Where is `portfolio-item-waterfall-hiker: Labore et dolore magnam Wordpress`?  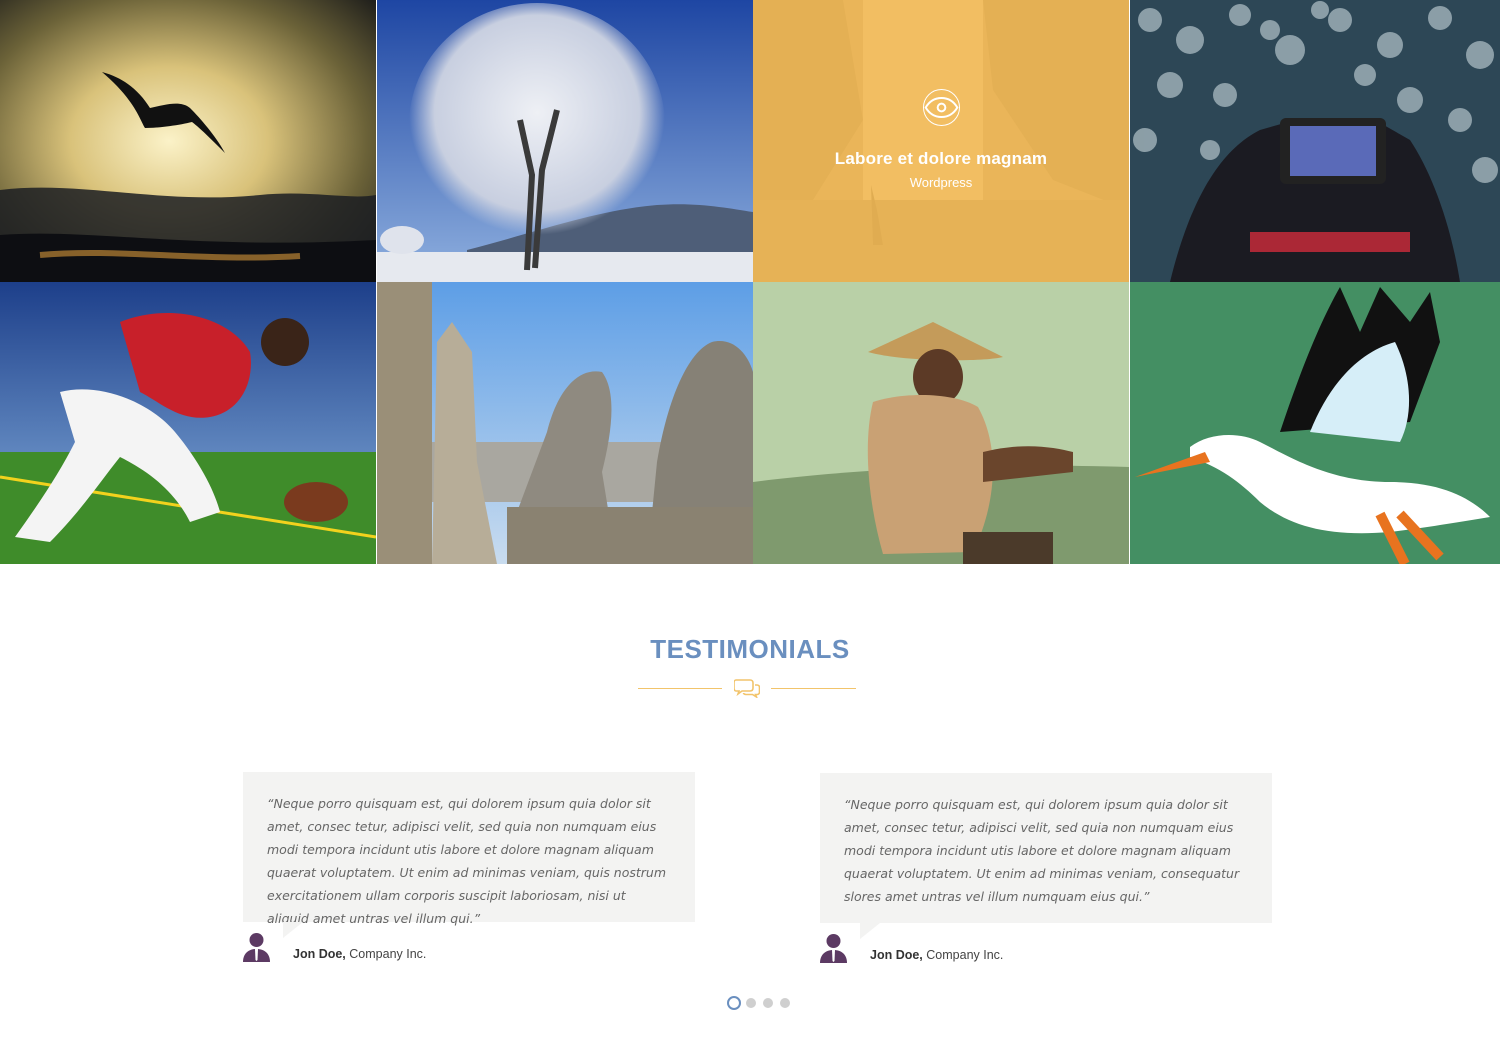 portfolio-item-waterfall-hiker: Labore et dolore magnam Wordpress is located at coordinates (941, 141).